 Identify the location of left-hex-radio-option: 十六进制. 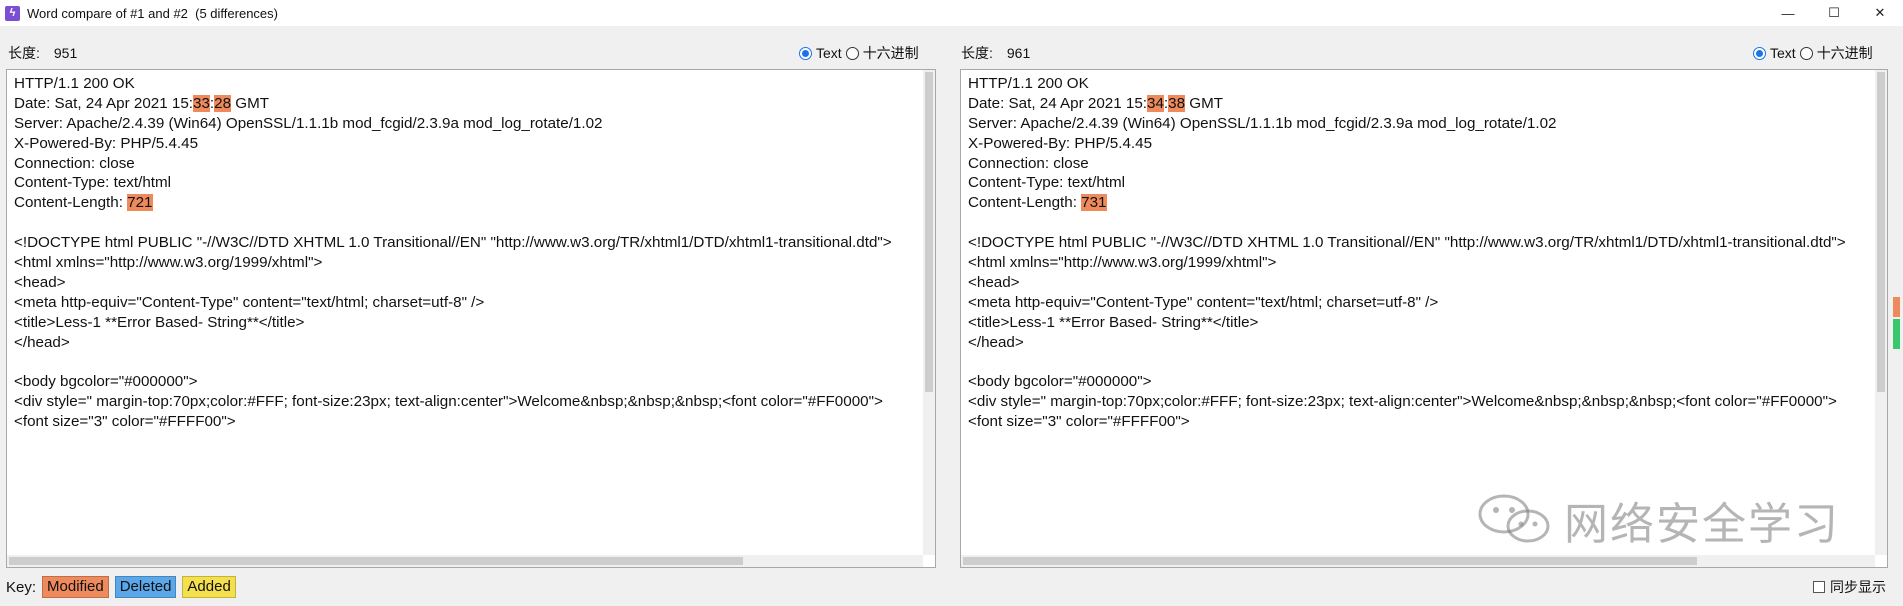
(882, 53).